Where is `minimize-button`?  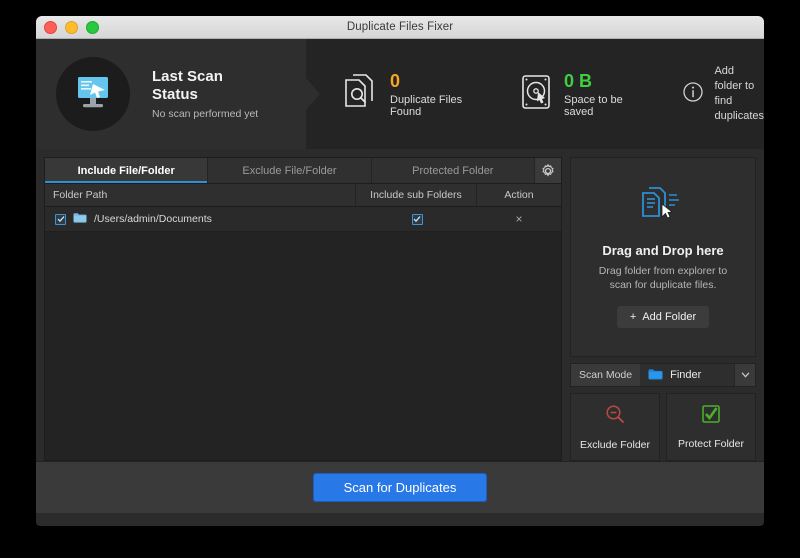 minimize-button is located at coordinates (71, 27).